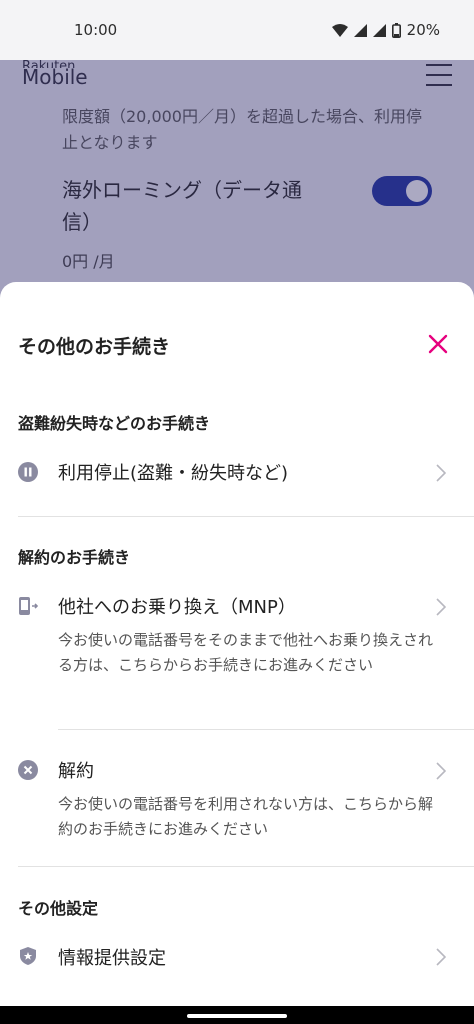 This screenshot has height=1024, width=474. Describe the element at coordinates (173, 473) in the screenshot. I see `suspend-service-label: 利用停止(盗難・紛失時など)` at that location.